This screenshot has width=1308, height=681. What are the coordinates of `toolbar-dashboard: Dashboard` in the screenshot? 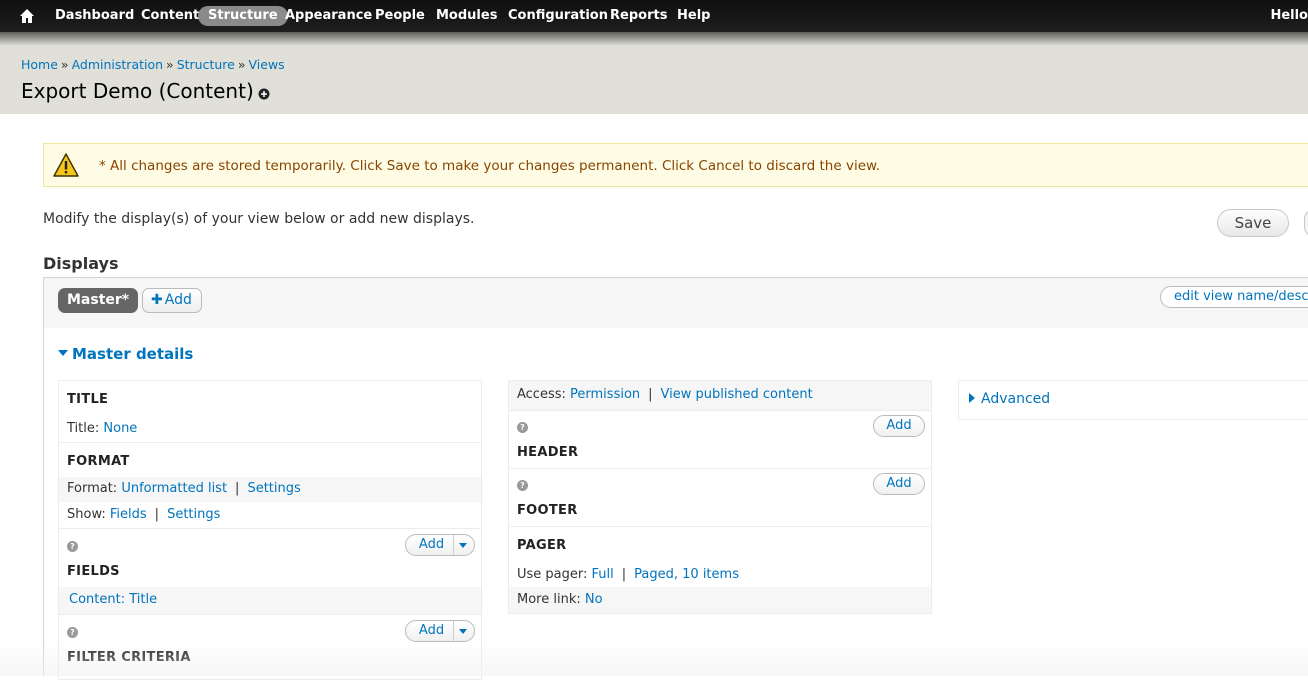 It's located at (94, 16).